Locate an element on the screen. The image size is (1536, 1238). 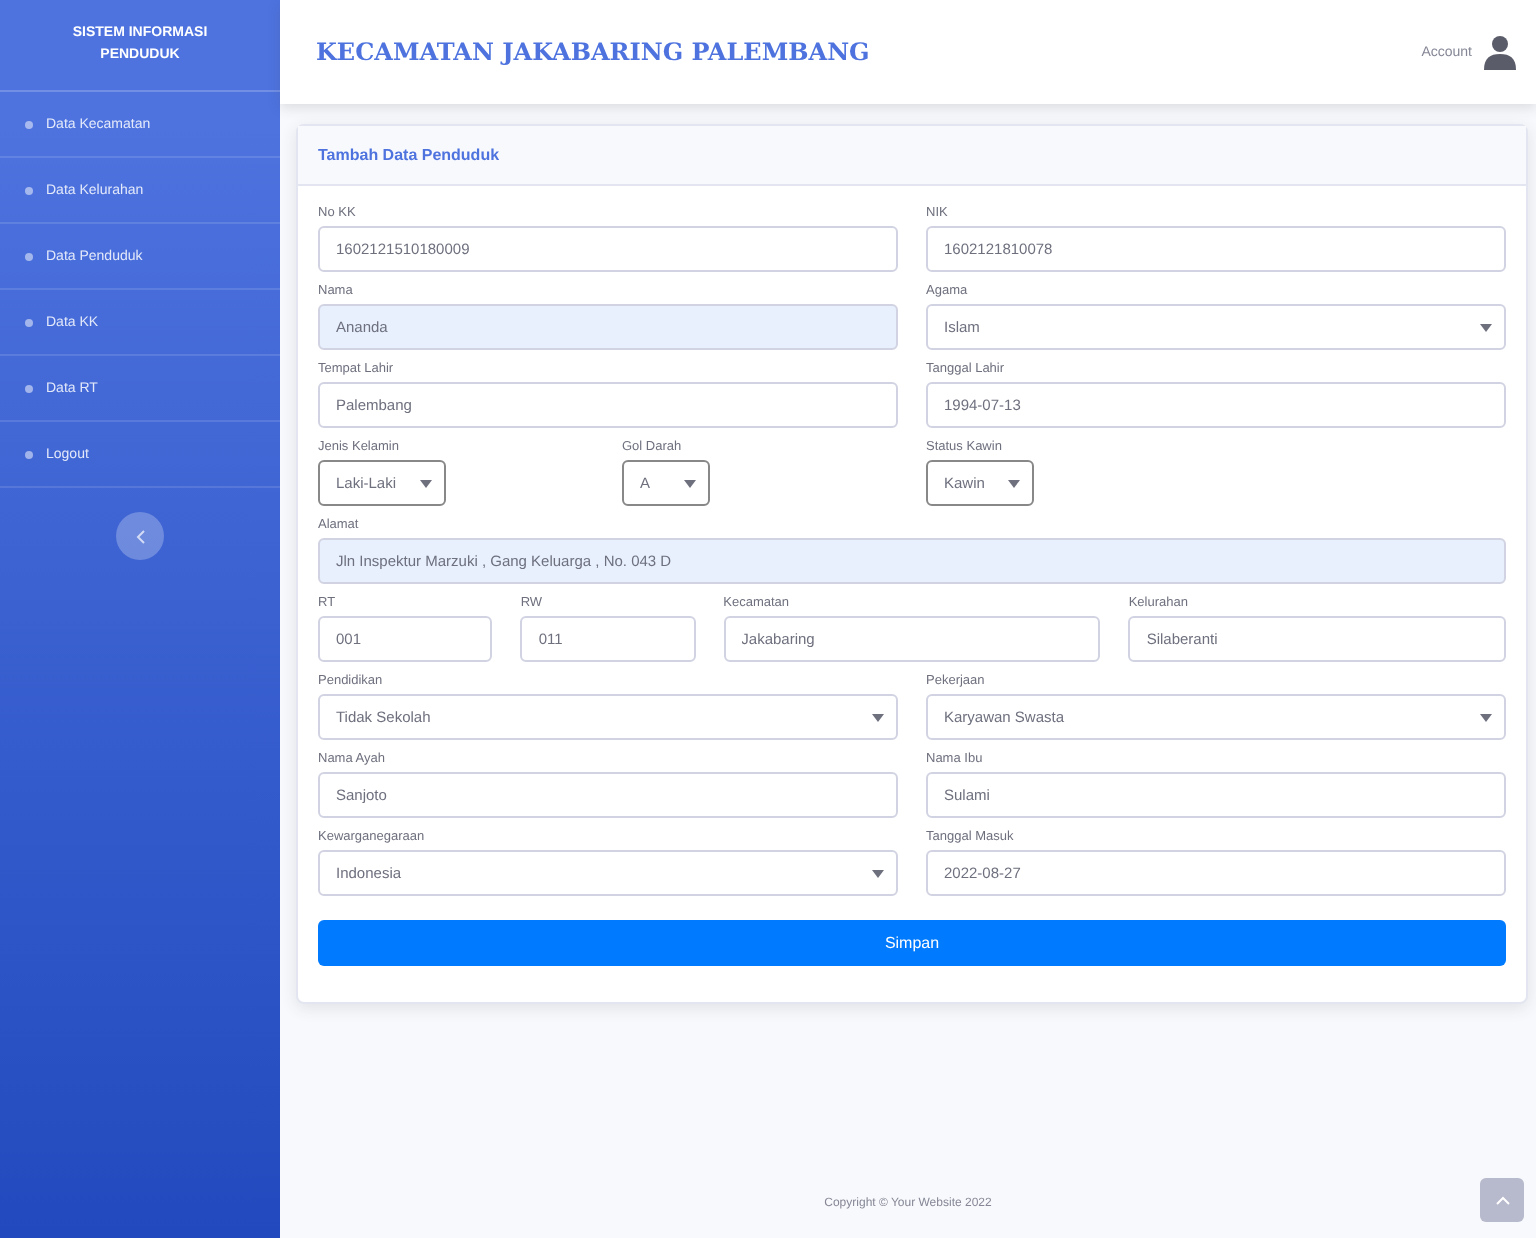
card-title: Tambah Data Penduduk is located at coordinates (410, 155).